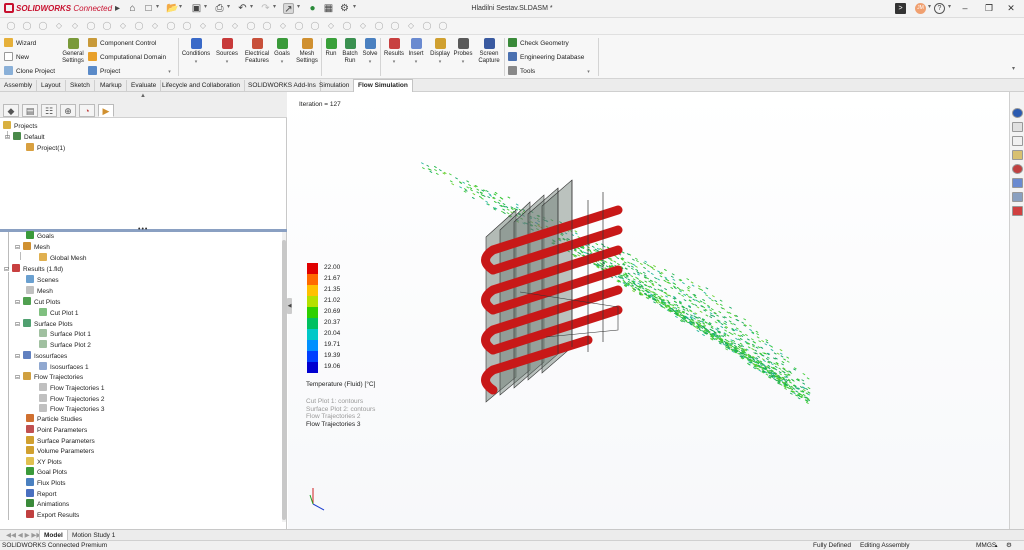 The width and height of the screenshot is (1024, 550). What do you see at coordinates (920, 8) in the screenshot?
I see `user-avatar: JM` at bounding box center [920, 8].